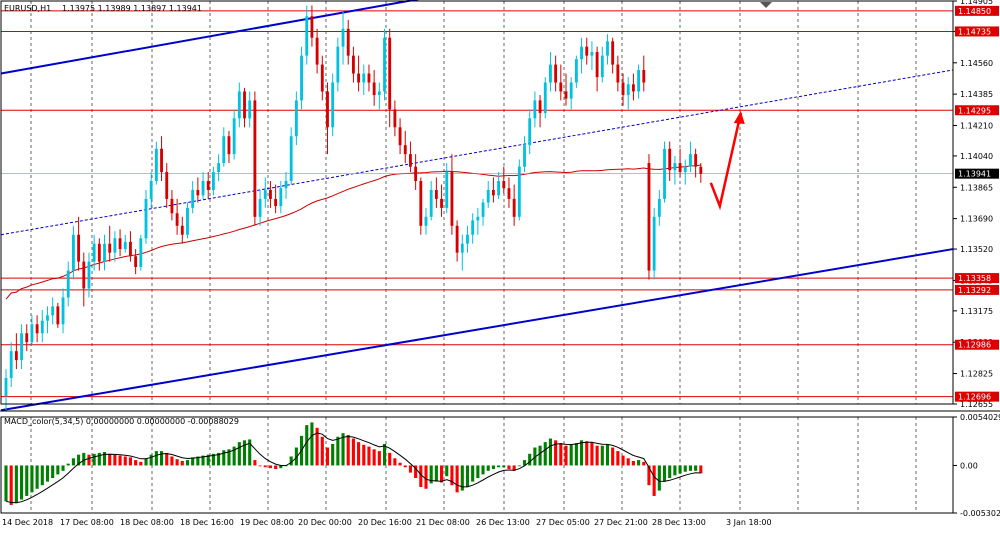 Image resolution: width=1000 pixels, height=535 pixels. What do you see at coordinates (766, 5) in the screenshot?
I see `chart-shift-icon` at bounding box center [766, 5].